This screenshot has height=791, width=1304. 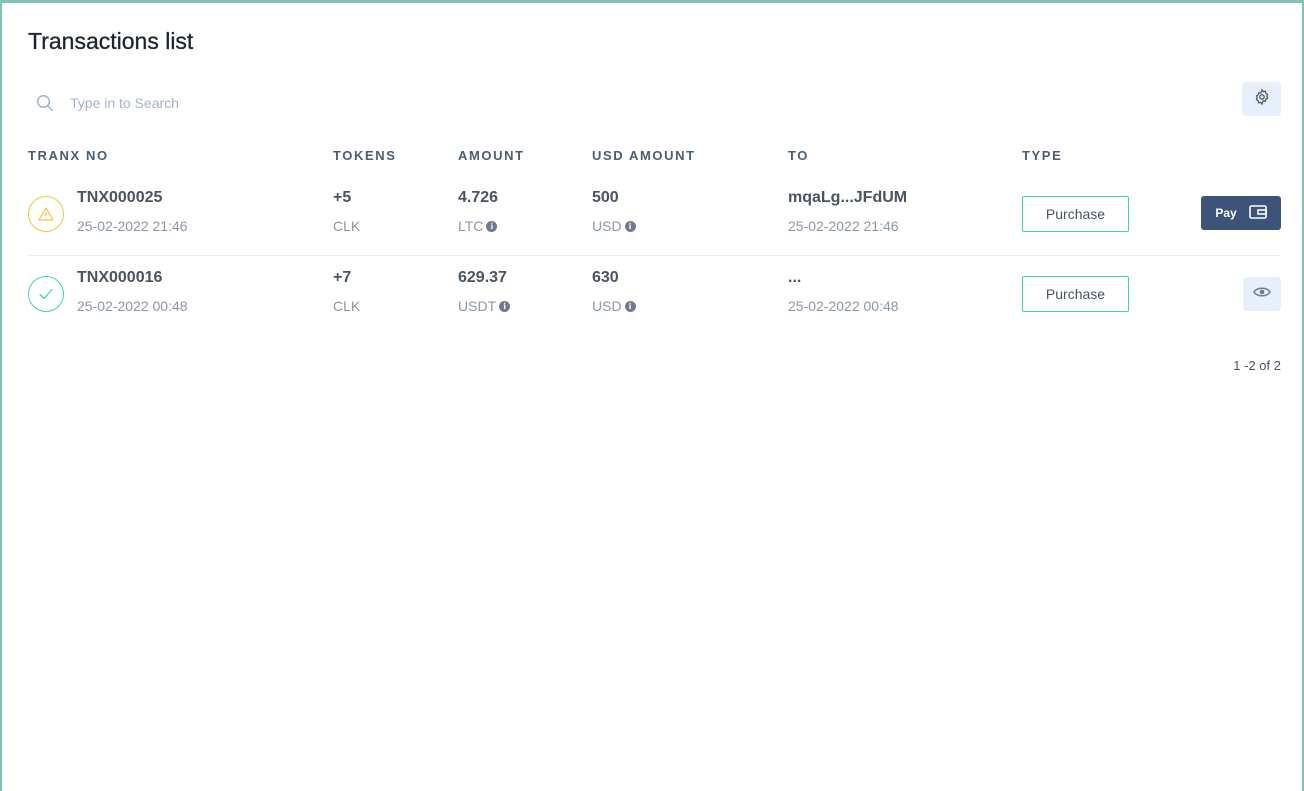 I want to click on pay-button: Pay, so click(x=1241, y=213).